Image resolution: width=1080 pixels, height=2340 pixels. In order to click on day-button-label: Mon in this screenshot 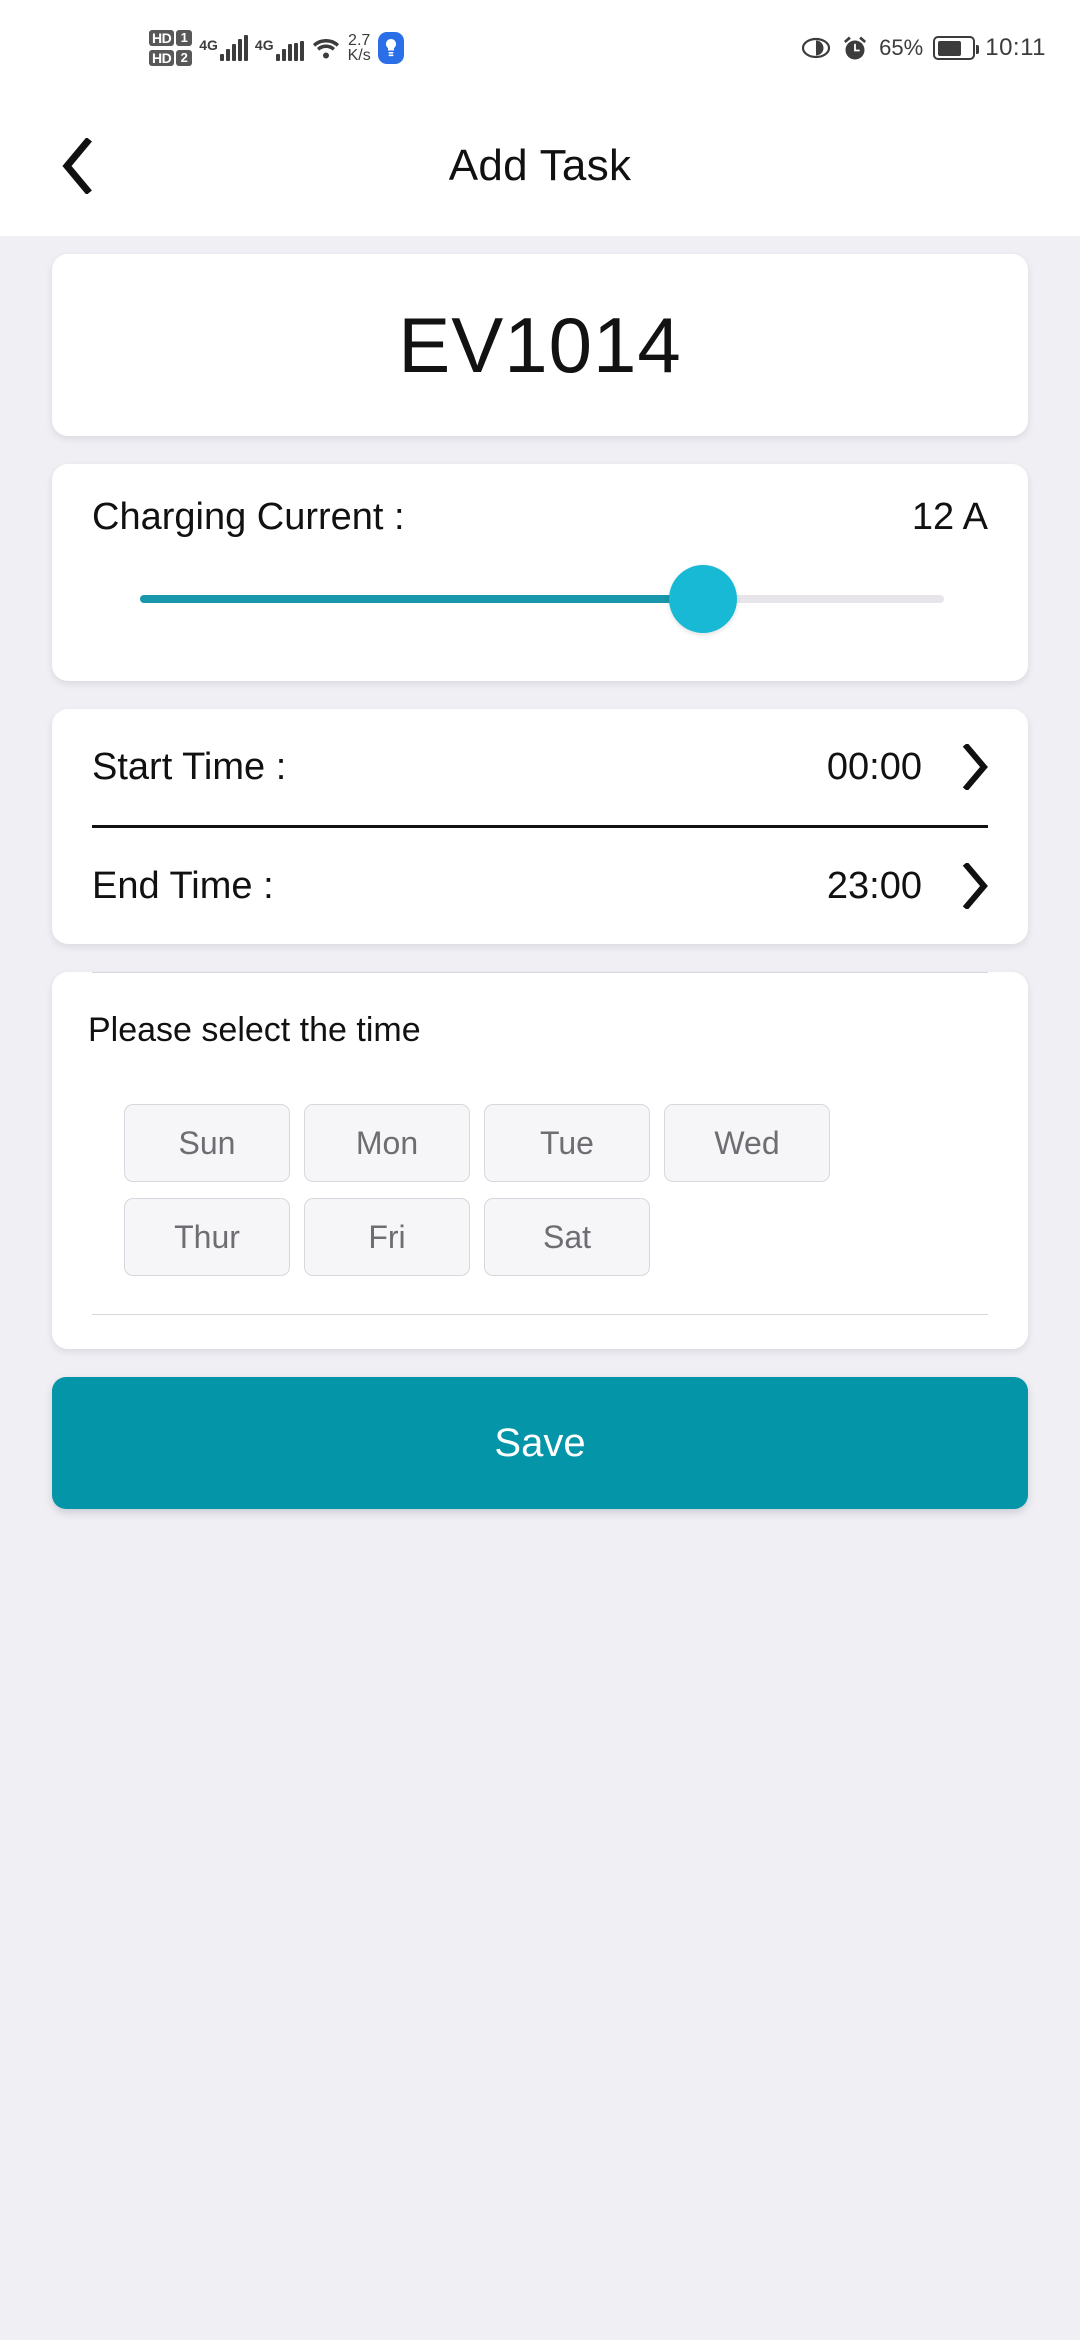, I will do `click(387, 1142)`.